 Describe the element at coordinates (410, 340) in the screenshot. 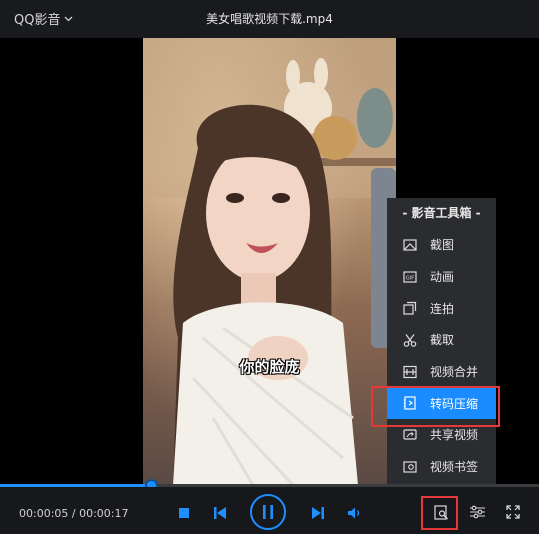

I see `scissors-icon` at that location.